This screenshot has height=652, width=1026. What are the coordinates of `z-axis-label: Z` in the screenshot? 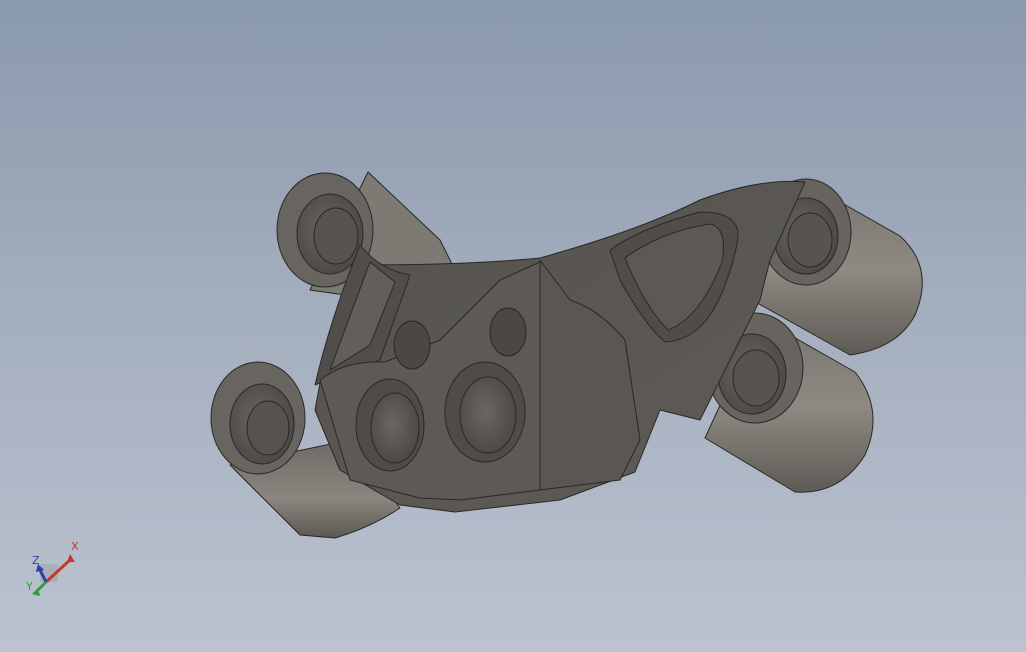 It's located at (36, 560).